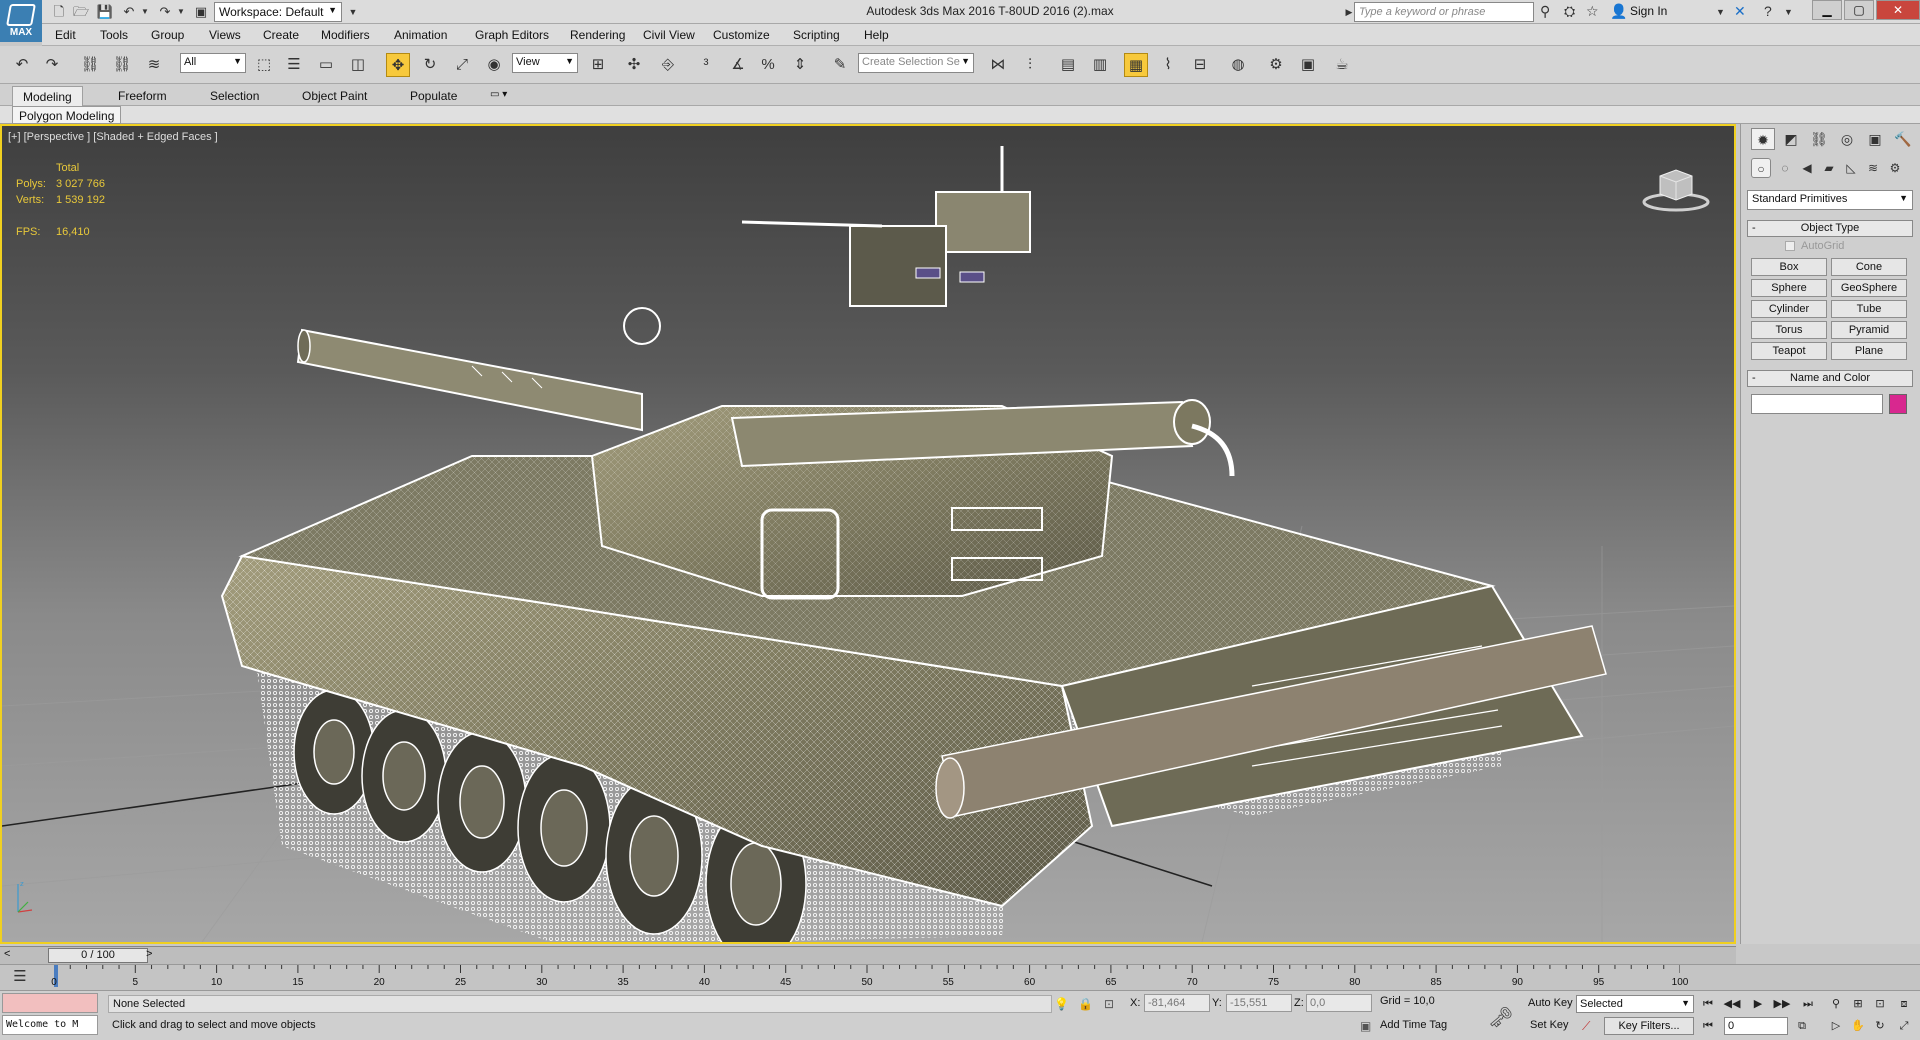 The width and height of the screenshot is (1920, 1040). What do you see at coordinates (998, 65) in the screenshot?
I see `mirror-icon: ⋈` at bounding box center [998, 65].